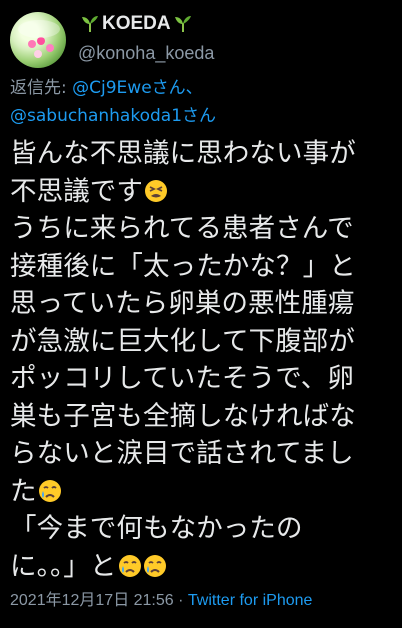 The height and width of the screenshot is (628, 402). What do you see at coordinates (23, 491) in the screenshot?
I see `tweet-line-text: た` at bounding box center [23, 491].